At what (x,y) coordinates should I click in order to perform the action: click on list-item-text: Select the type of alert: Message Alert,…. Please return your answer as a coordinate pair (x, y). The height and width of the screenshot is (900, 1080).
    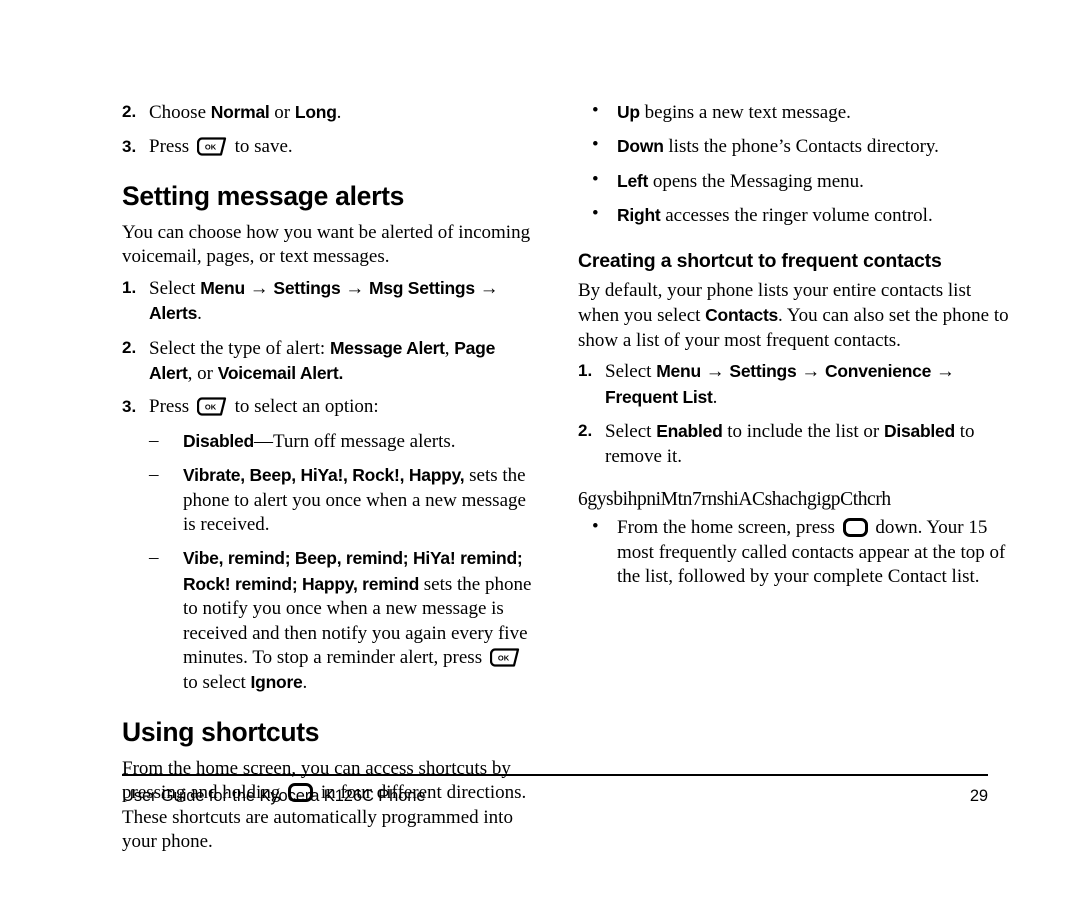
    Looking at the image, I should click on (322, 361).